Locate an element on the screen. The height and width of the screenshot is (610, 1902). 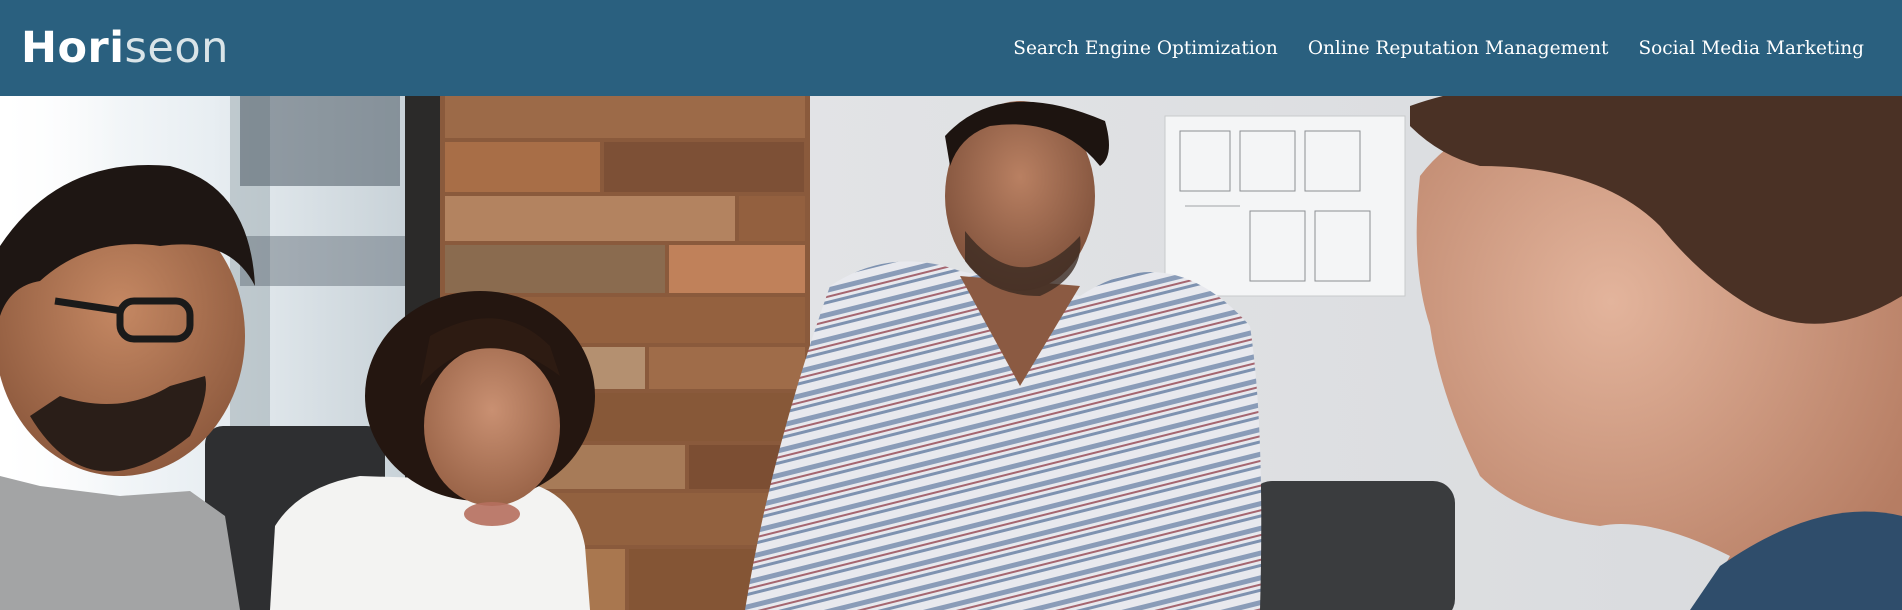
nav-link-social: Social Media Marketing is located at coordinates (1751, 48).